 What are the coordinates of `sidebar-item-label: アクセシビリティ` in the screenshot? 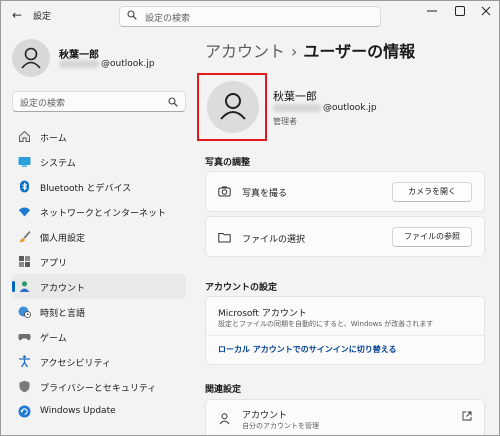 It's located at (76, 364).